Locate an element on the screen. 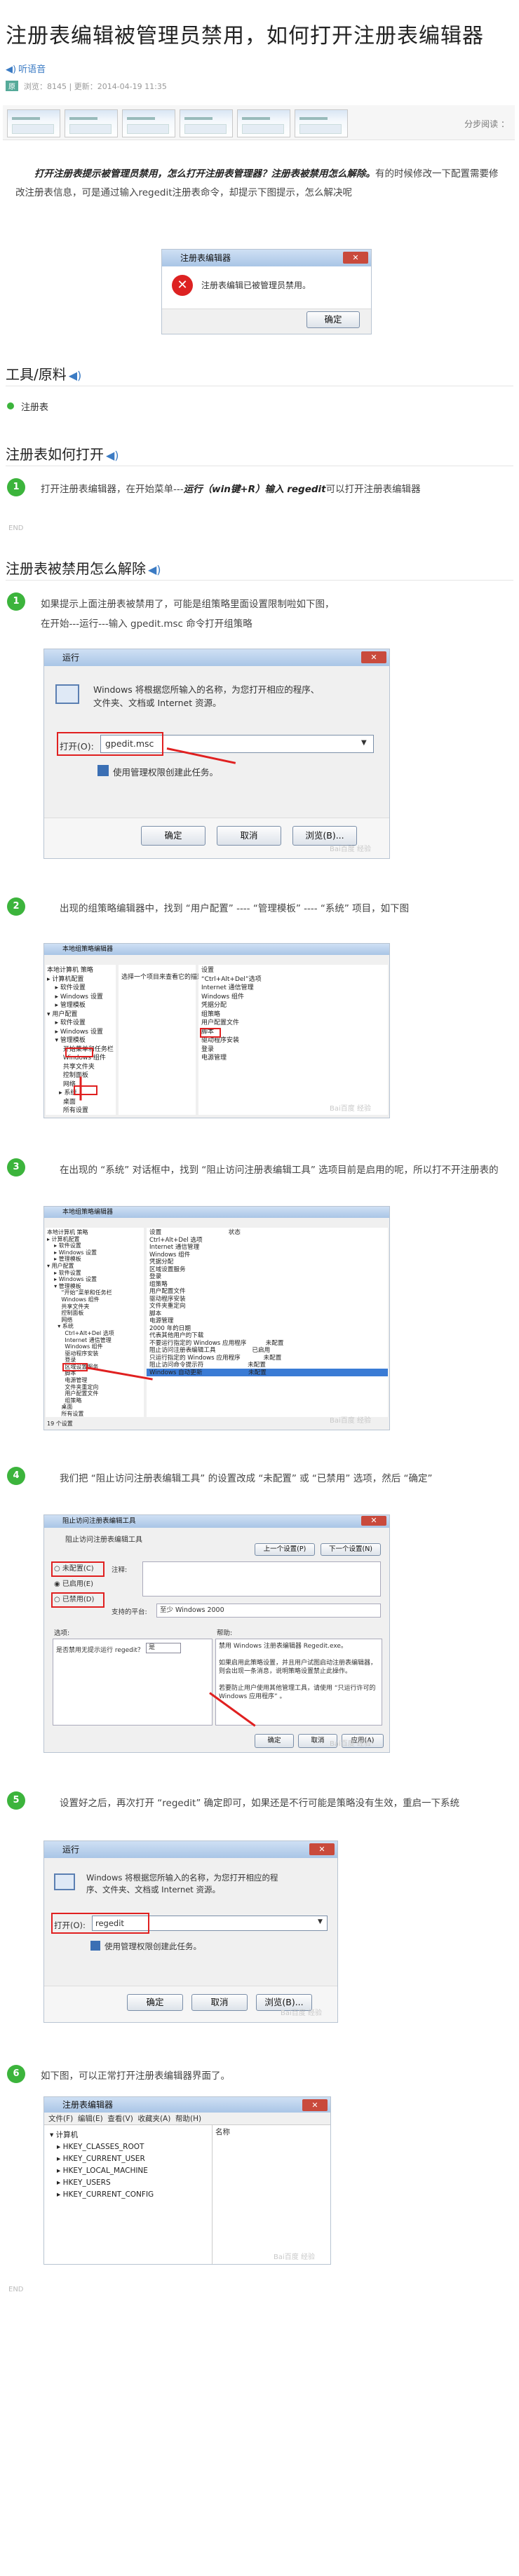 The image size is (519, 2576). divider is located at coordinates (259, 580).